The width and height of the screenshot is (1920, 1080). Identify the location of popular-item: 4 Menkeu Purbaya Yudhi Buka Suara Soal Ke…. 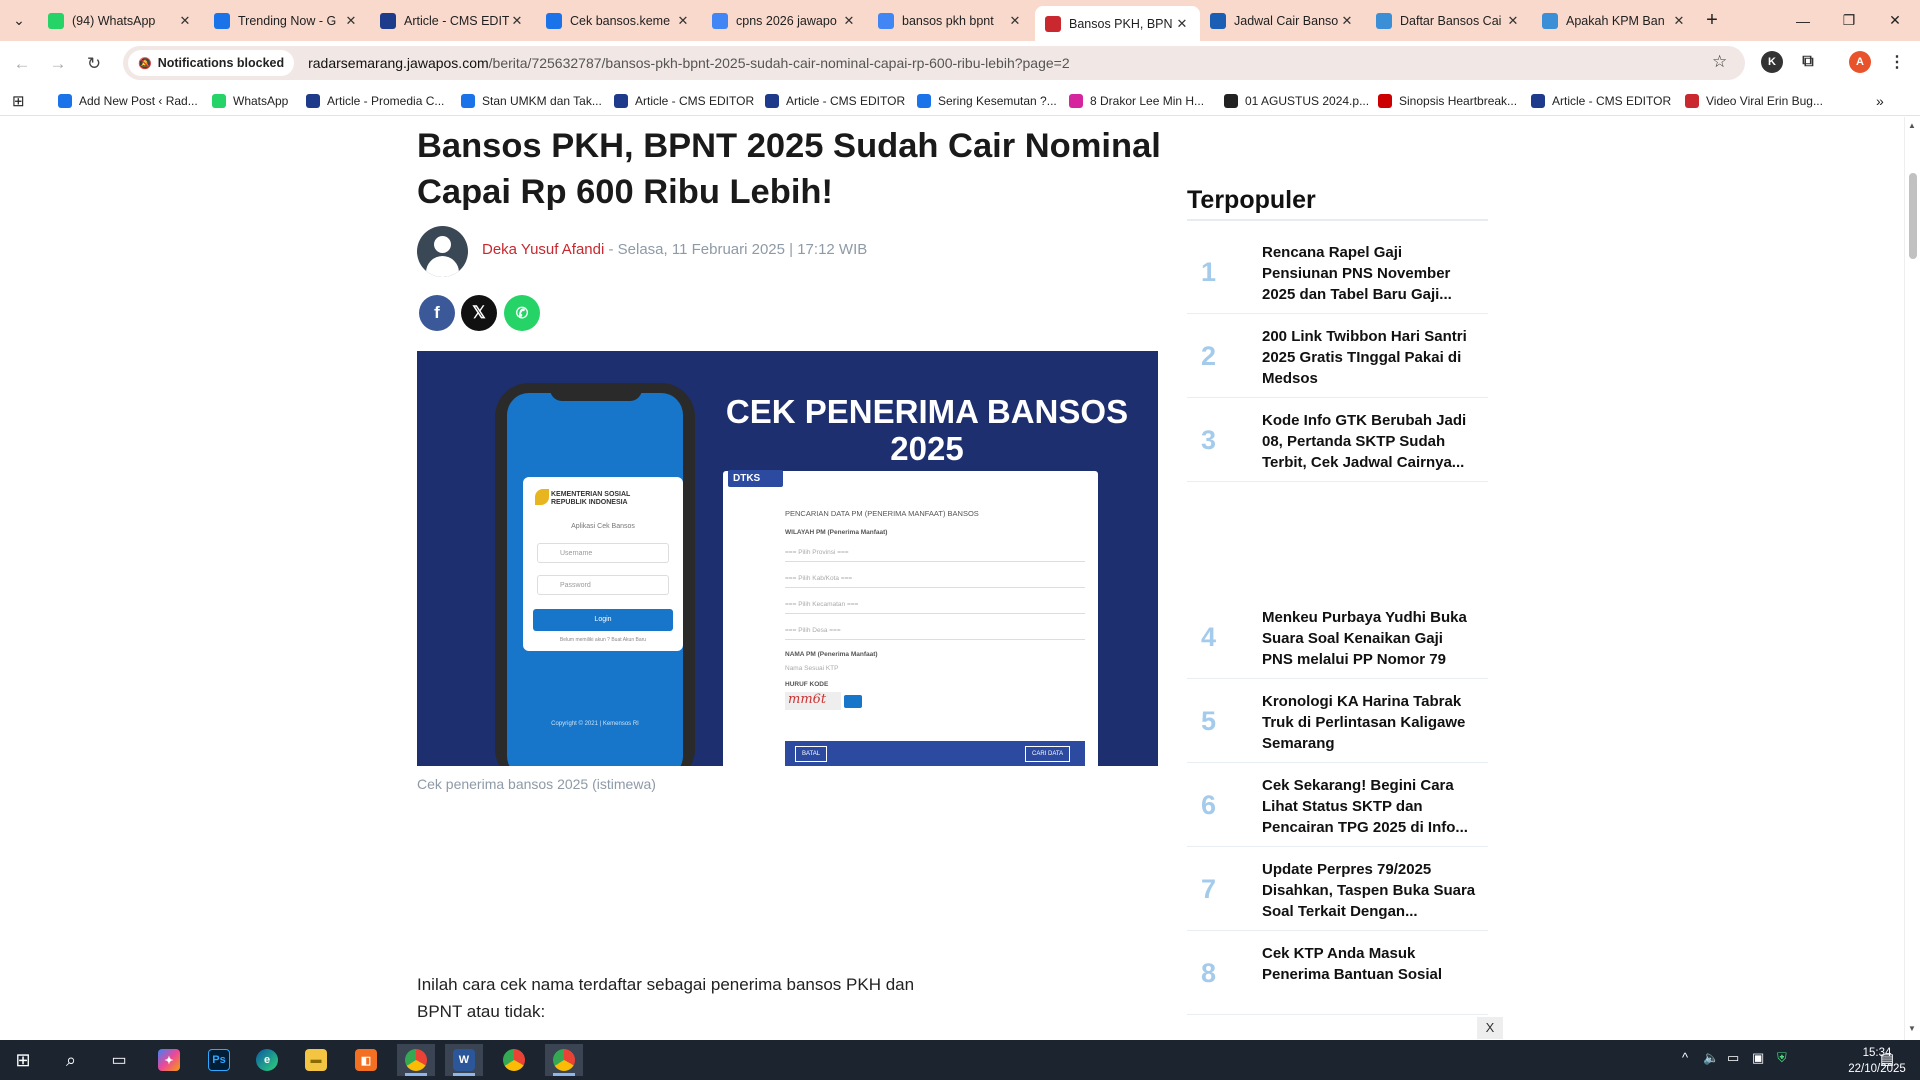
(1337, 637).